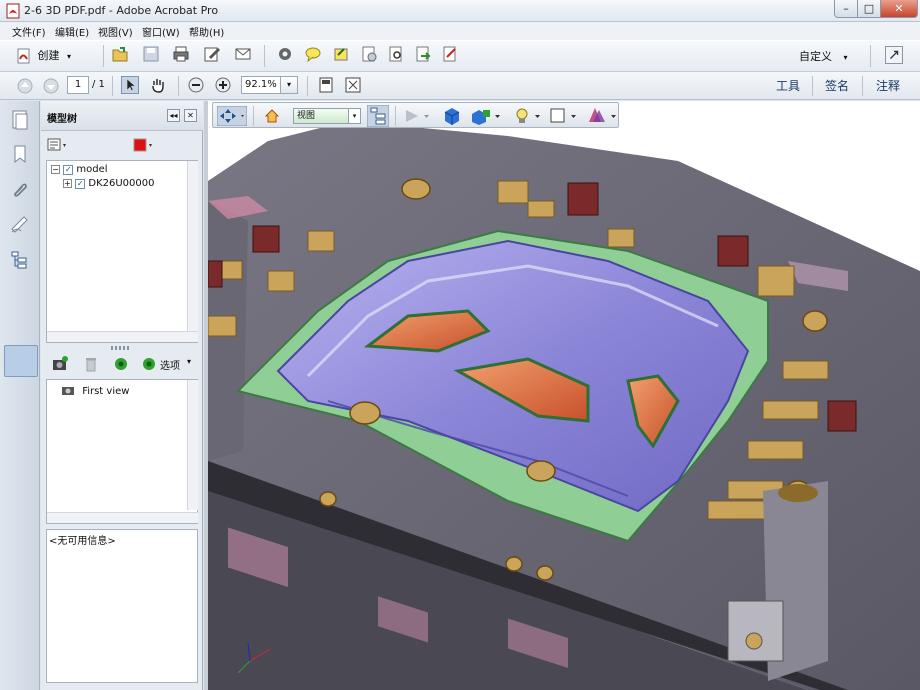 The width and height of the screenshot is (920, 690). What do you see at coordinates (122, 606) in the screenshot?
I see `object-info-panel: <无可用信息>` at bounding box center [122, 606].